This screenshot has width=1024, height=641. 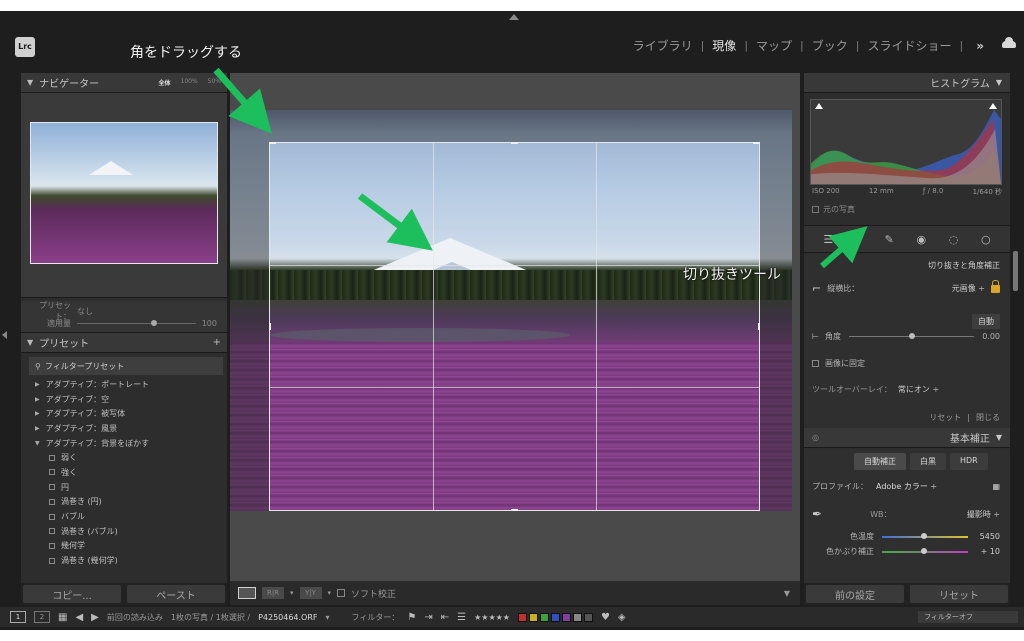 What do you see at coordinates (135, 617) in the screenshot?
I see `filmstrip-source: 前回の読み込み` at bounding box center [135, 617].